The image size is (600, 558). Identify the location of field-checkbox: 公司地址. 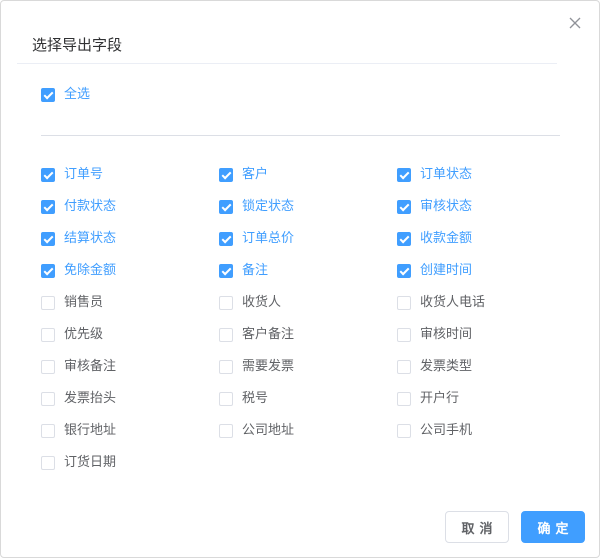
(256, 431).